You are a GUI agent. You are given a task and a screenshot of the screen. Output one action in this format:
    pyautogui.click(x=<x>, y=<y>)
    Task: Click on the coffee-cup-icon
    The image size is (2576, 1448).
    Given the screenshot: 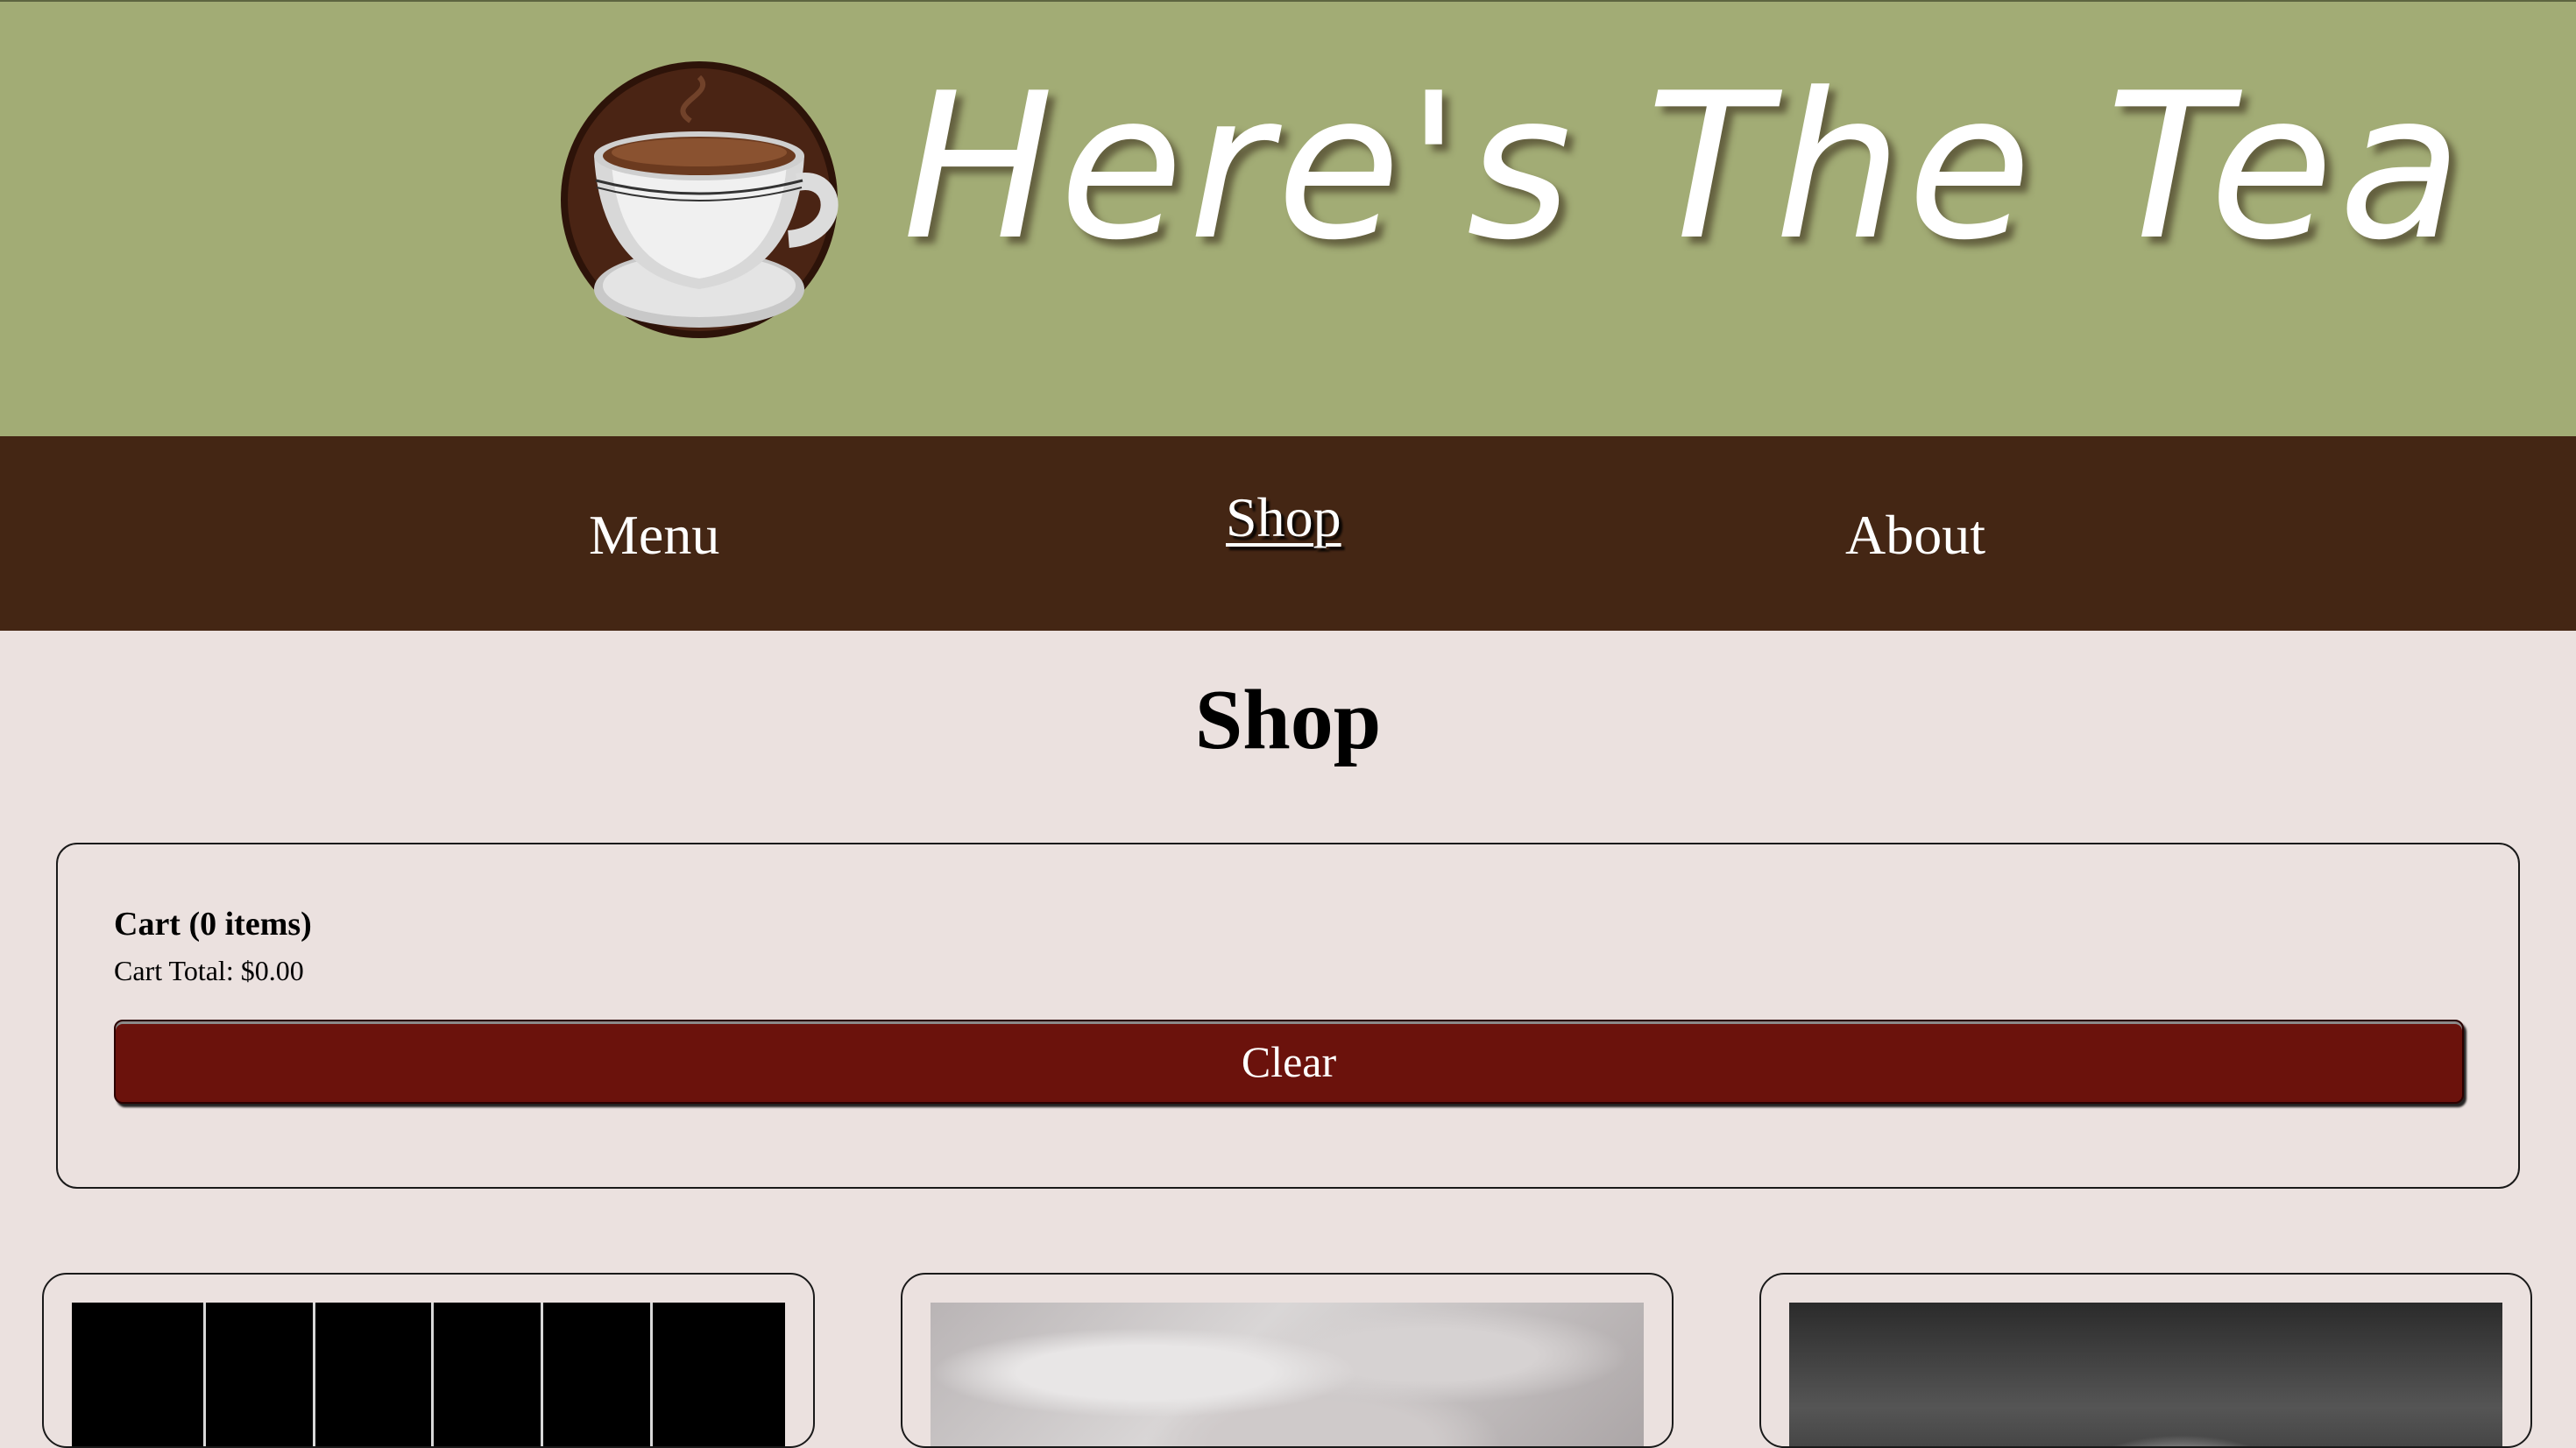 What is the action you would take?
    pyautogui.click(x=699, y=200)
    